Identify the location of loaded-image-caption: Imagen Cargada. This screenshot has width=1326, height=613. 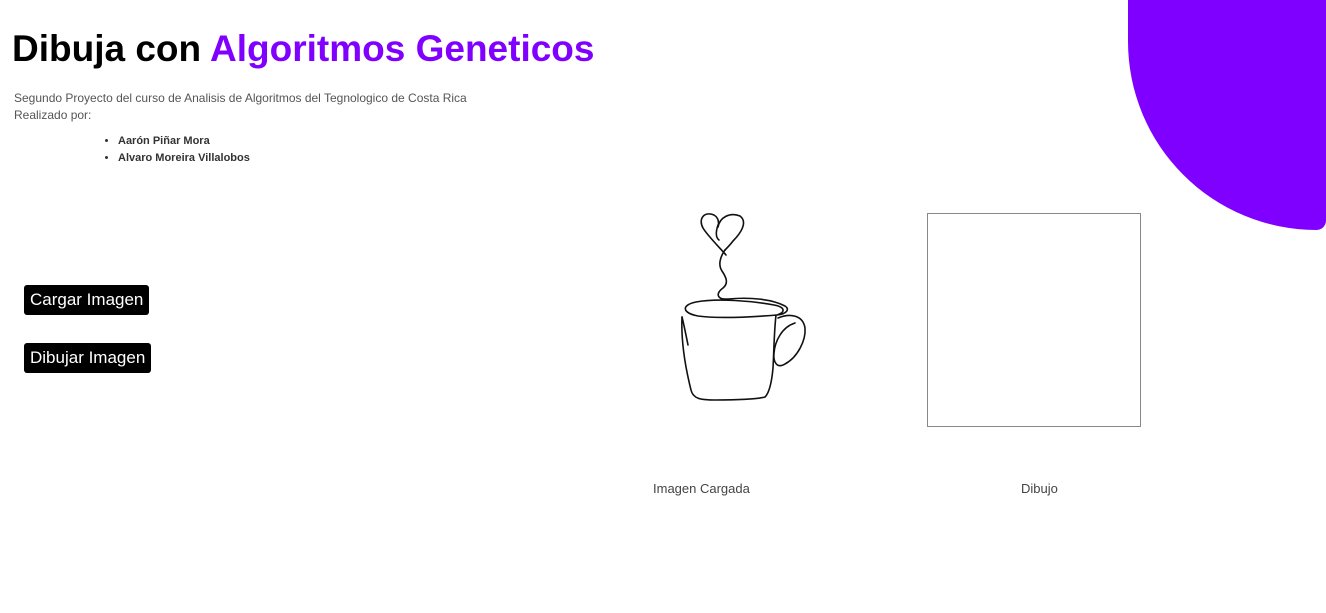
(701, 488).